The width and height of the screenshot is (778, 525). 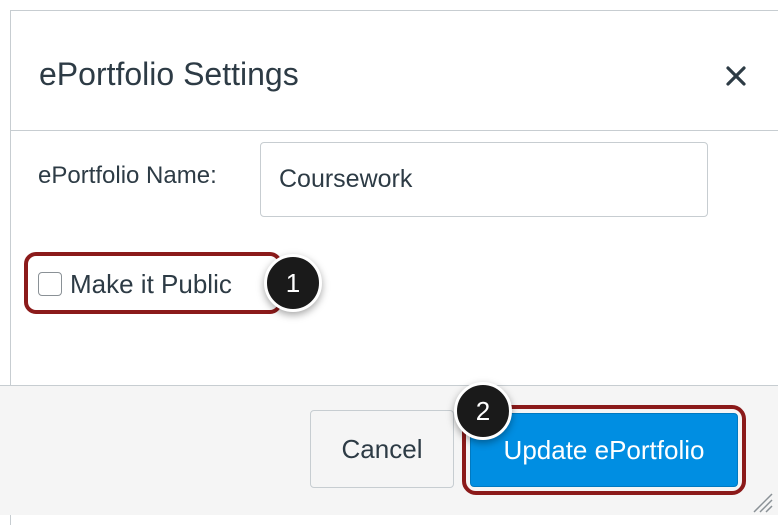 I want to click on dialog-title: ePortfolio Settings, so click(x=169, y=74).